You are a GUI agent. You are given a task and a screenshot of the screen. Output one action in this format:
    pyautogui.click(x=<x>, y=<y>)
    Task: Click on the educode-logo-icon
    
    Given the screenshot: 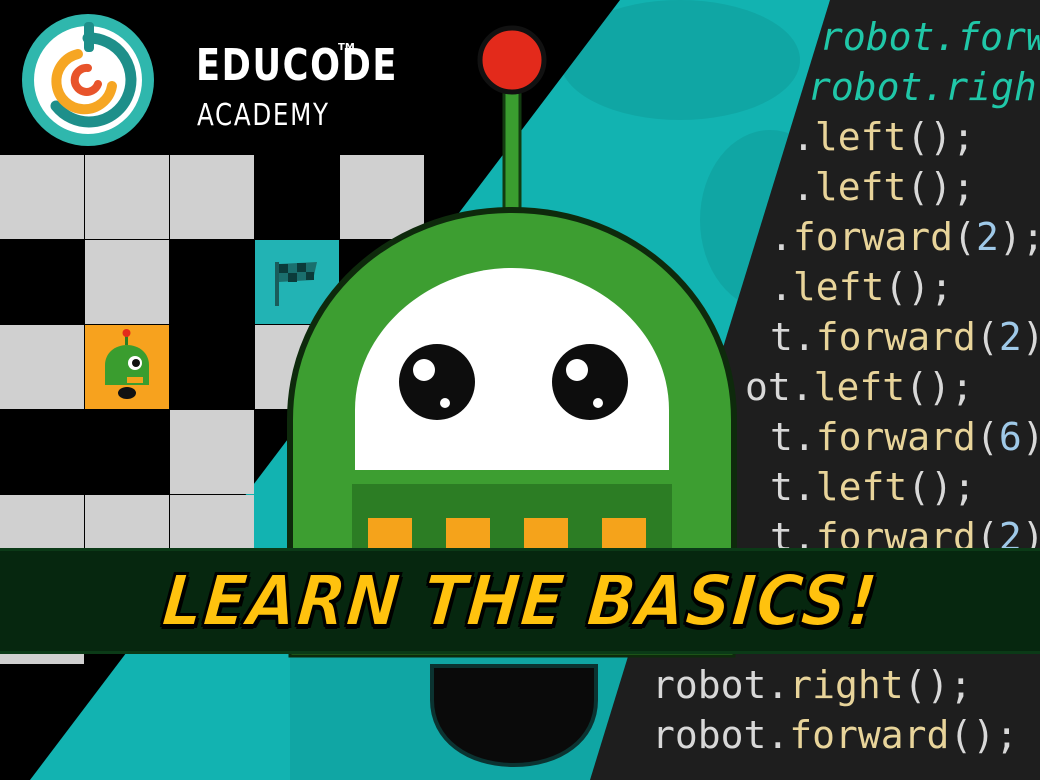 What is the action you would take?
    pyautogui.click(x=88, y=80)
    